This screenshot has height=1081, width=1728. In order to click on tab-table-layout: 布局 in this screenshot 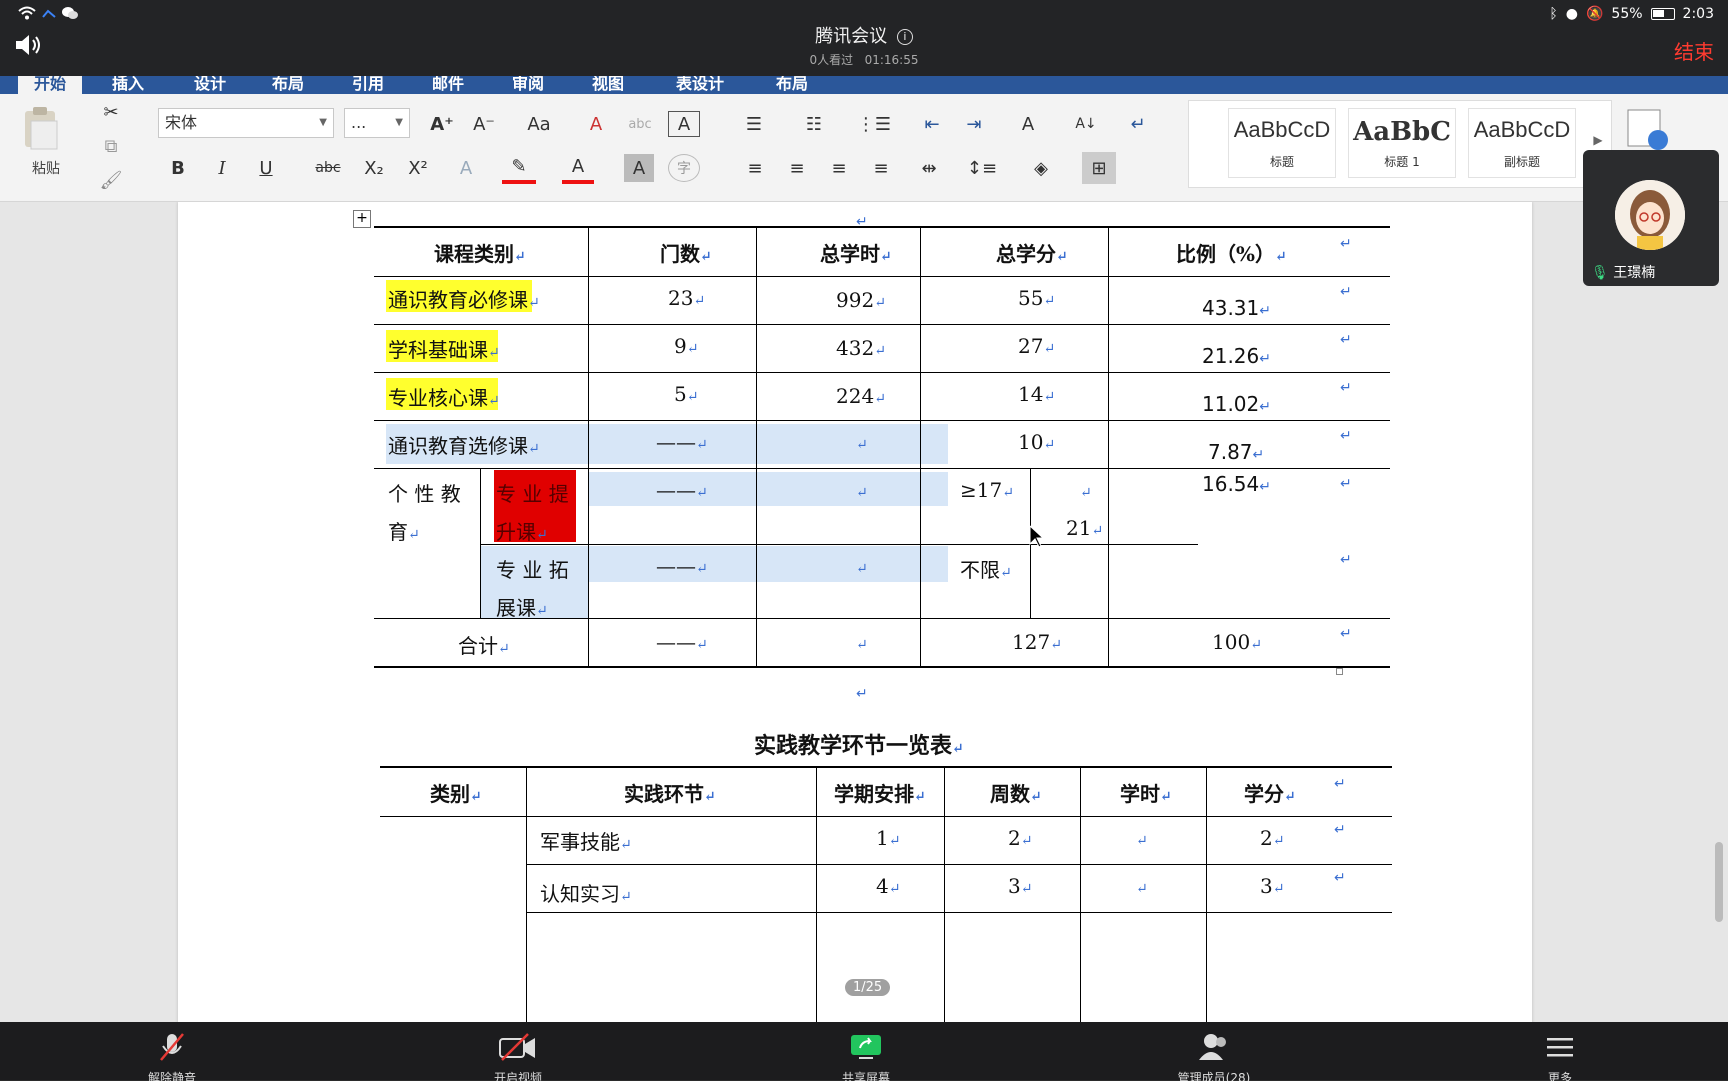, I will do `click(792, 85)`.